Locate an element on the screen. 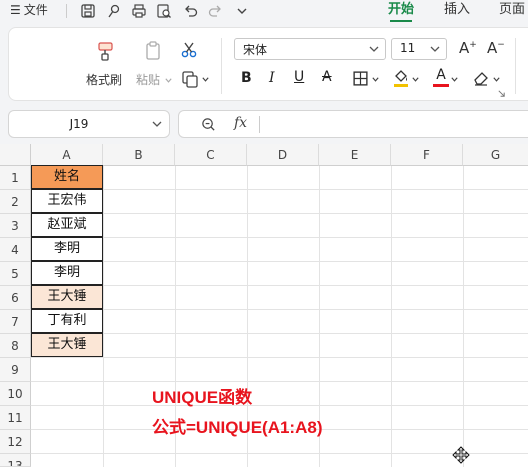 Image resolution: width=528 pixels, height=467 pixels. tab-insert: 插入 is located at coordinates (457, 11).